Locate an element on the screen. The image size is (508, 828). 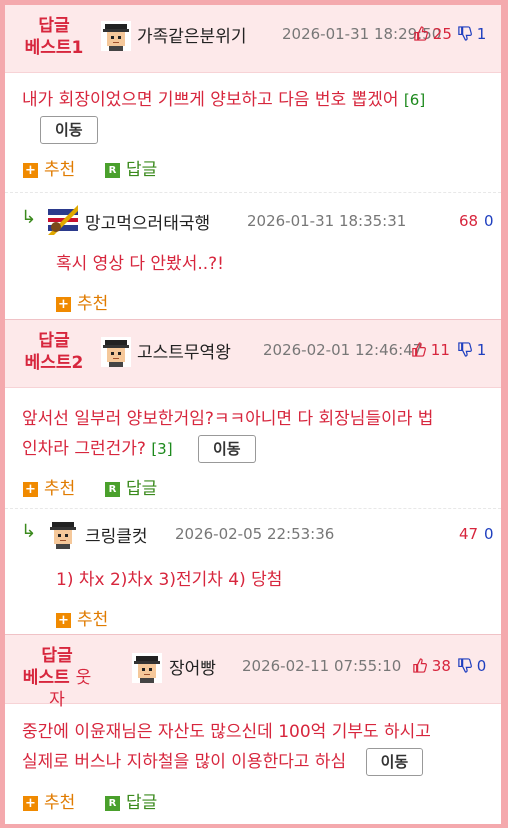
upvote-button: 11 is located at coordinates (430, 350).